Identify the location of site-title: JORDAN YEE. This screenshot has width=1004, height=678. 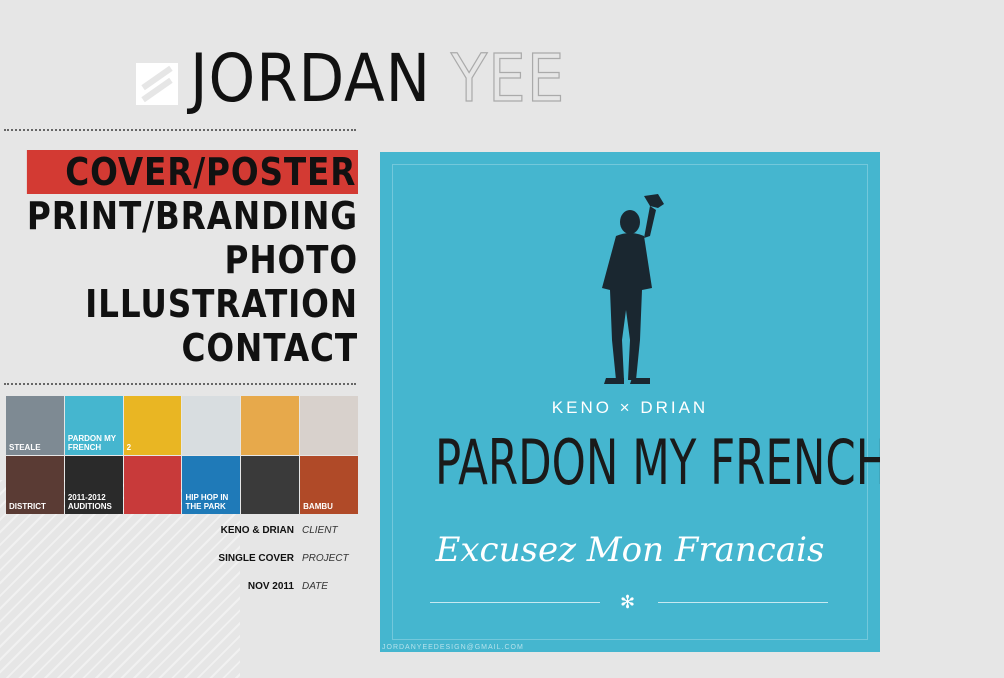
(377, 78).